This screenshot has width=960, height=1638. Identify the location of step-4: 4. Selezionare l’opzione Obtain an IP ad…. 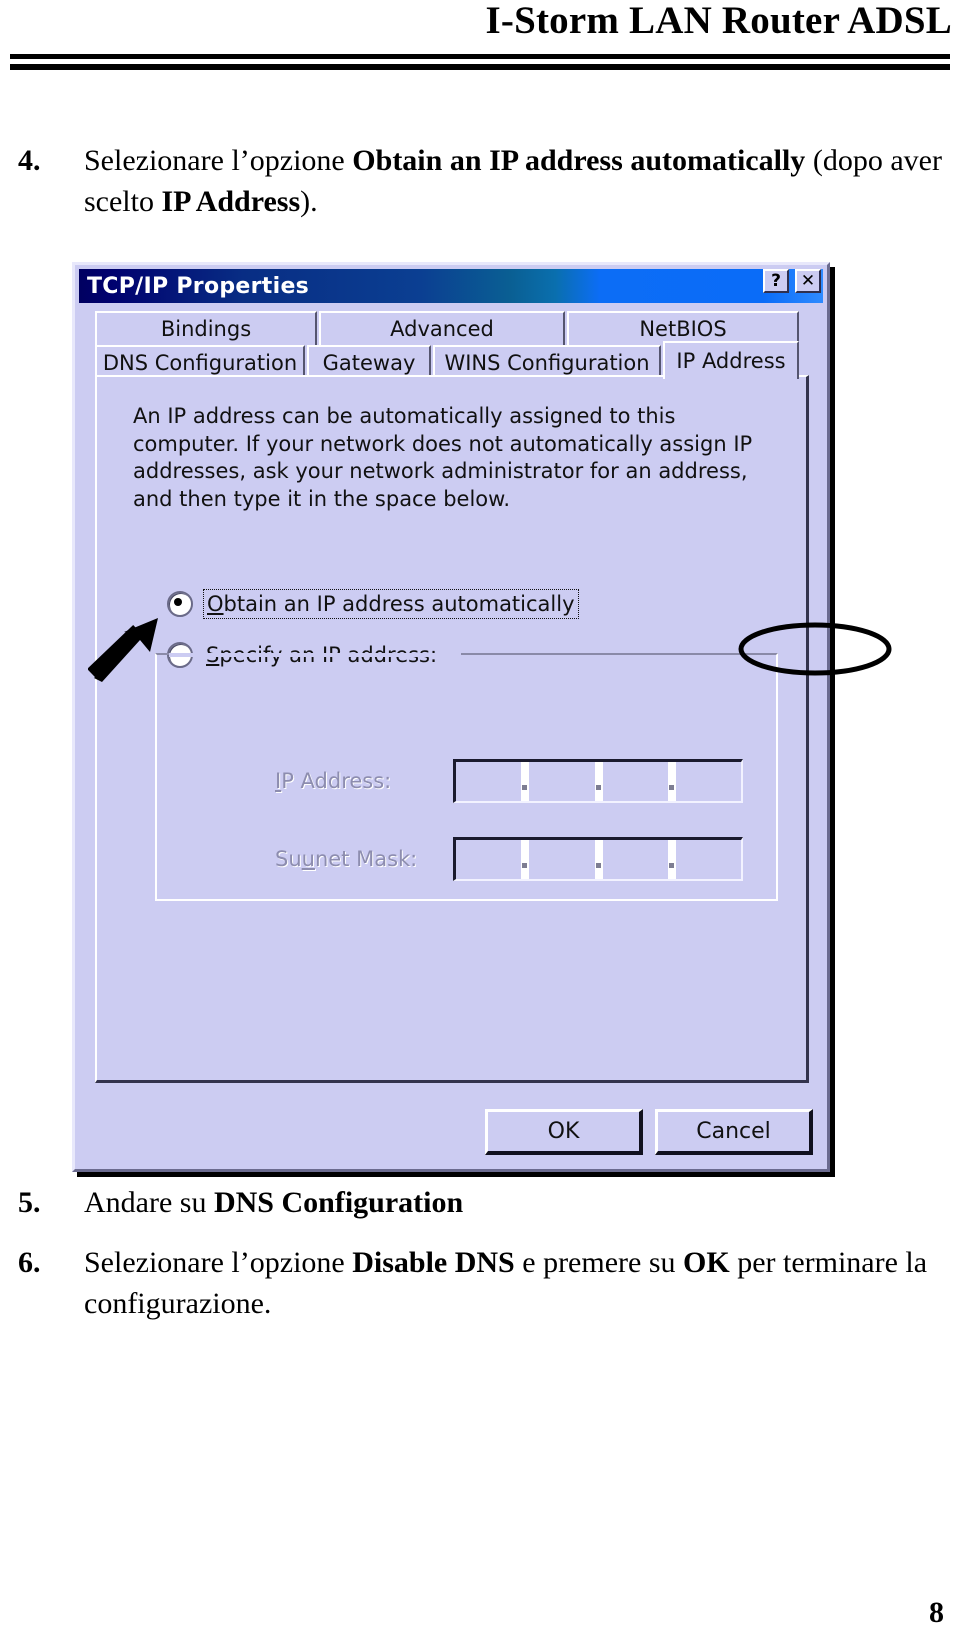
(480, 181).